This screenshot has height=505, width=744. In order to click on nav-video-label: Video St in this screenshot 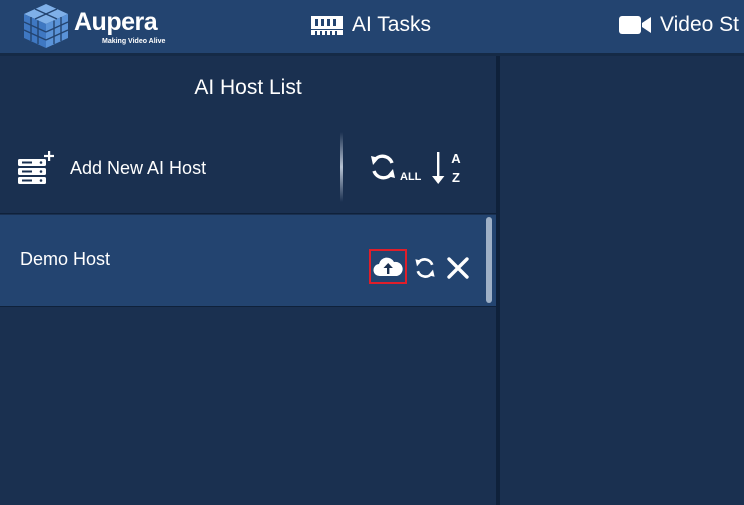, I will do `click(700, 24)`.